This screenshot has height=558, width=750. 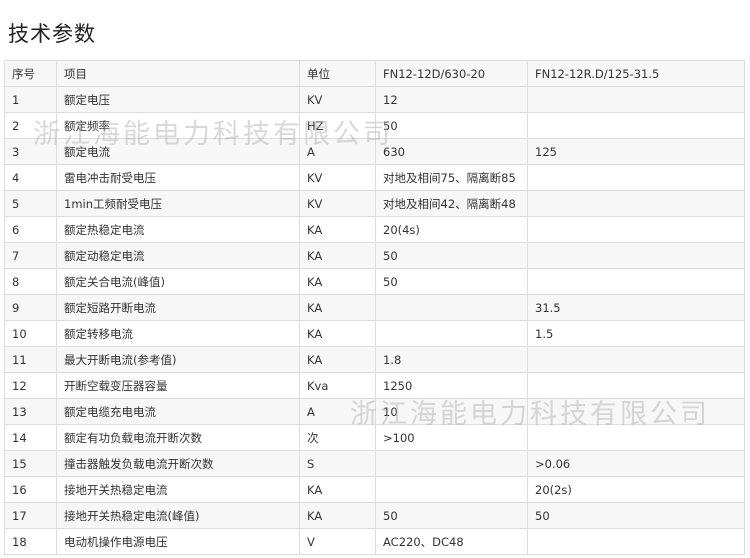 I want to click on cell-index: 5, so click(x=30, y=203).